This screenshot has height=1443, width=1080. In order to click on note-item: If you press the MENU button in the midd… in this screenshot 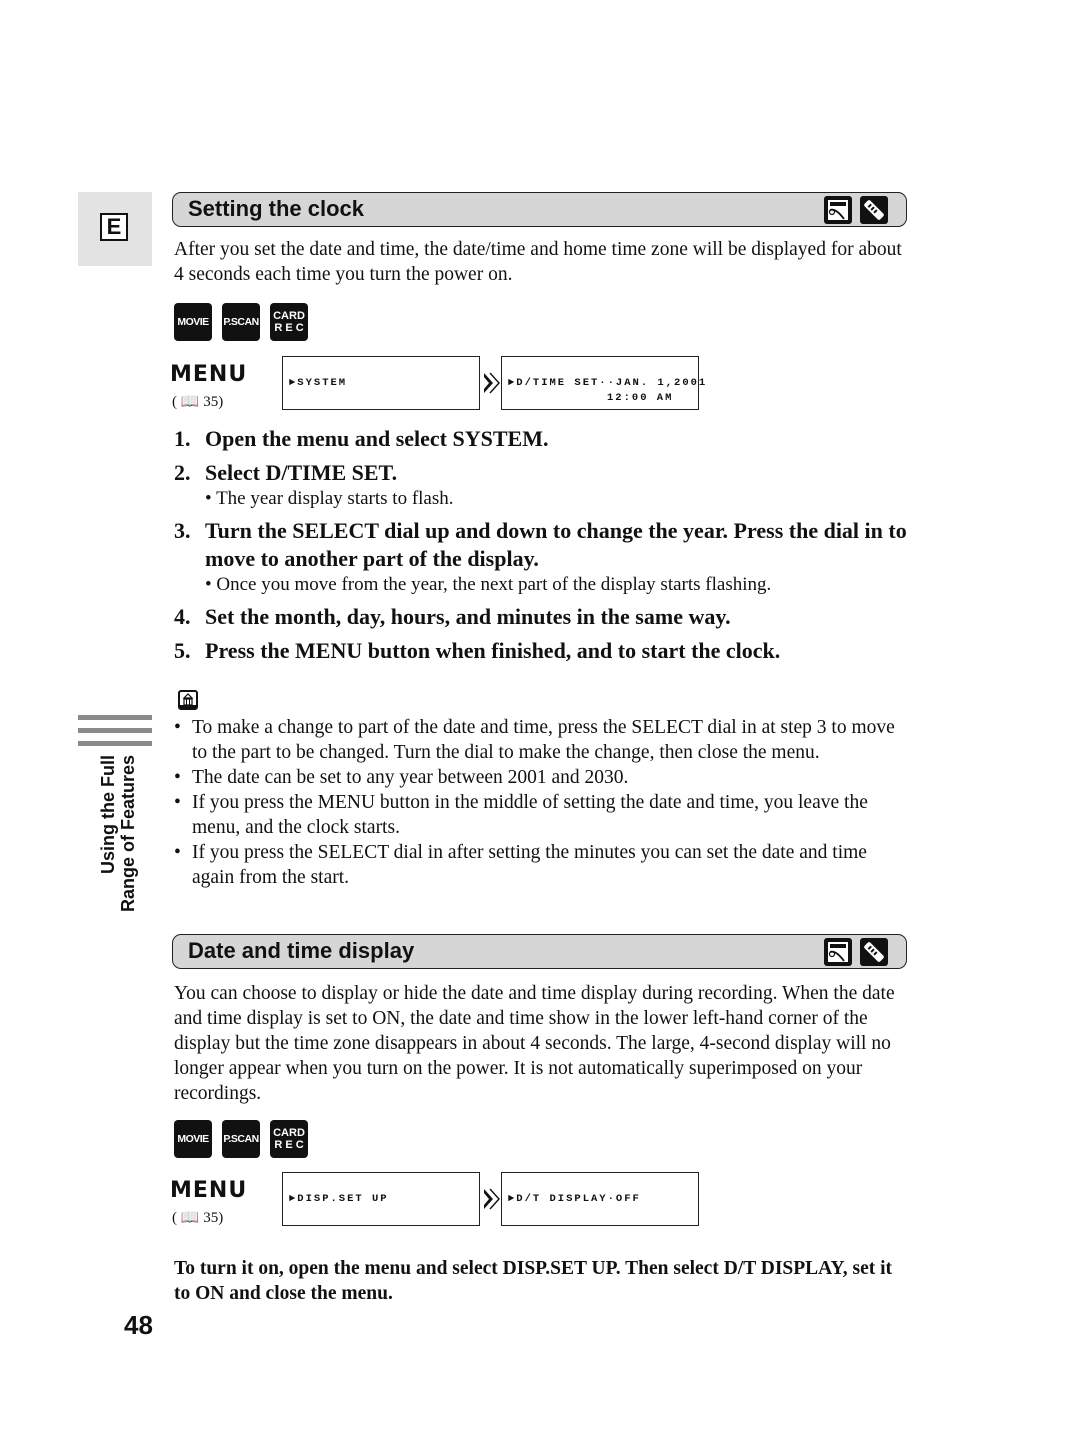, I will do `click(544, 815)`.